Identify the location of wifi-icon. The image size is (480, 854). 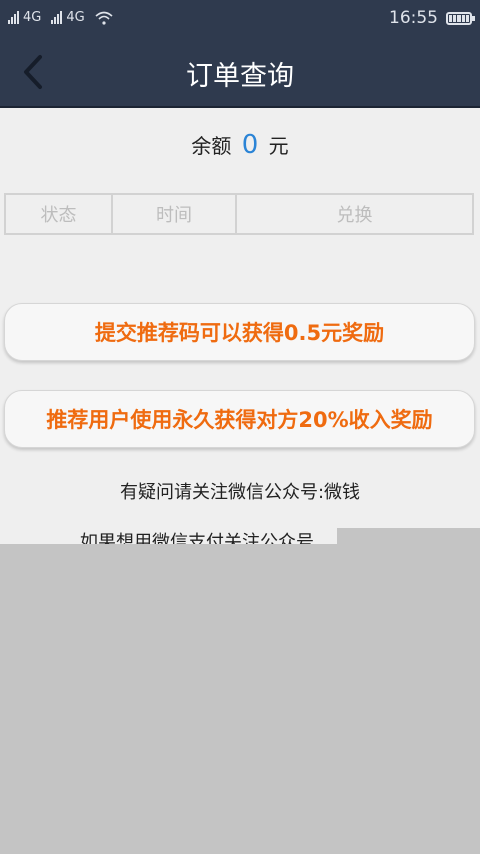
(104, 18).